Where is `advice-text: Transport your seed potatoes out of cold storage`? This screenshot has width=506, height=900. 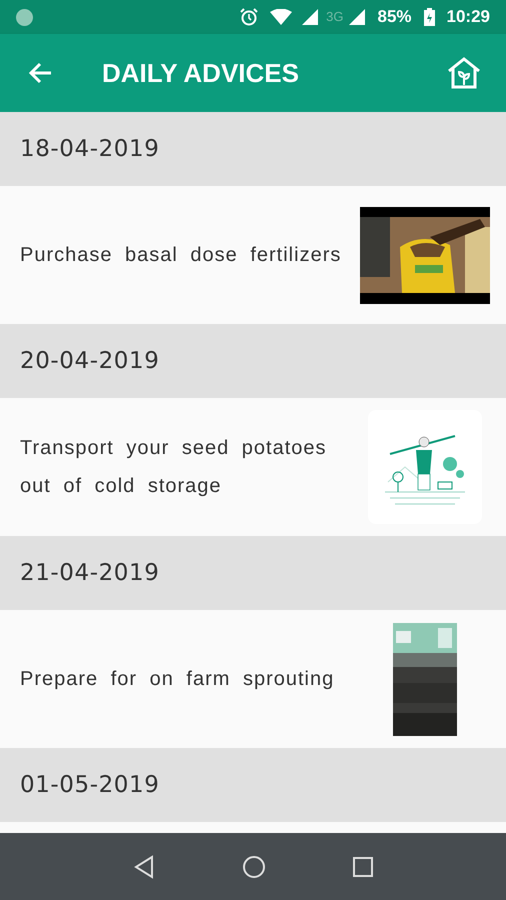
advice-text: Transport your seed potatoes out of cold storage is located at coordinates (174, 467).